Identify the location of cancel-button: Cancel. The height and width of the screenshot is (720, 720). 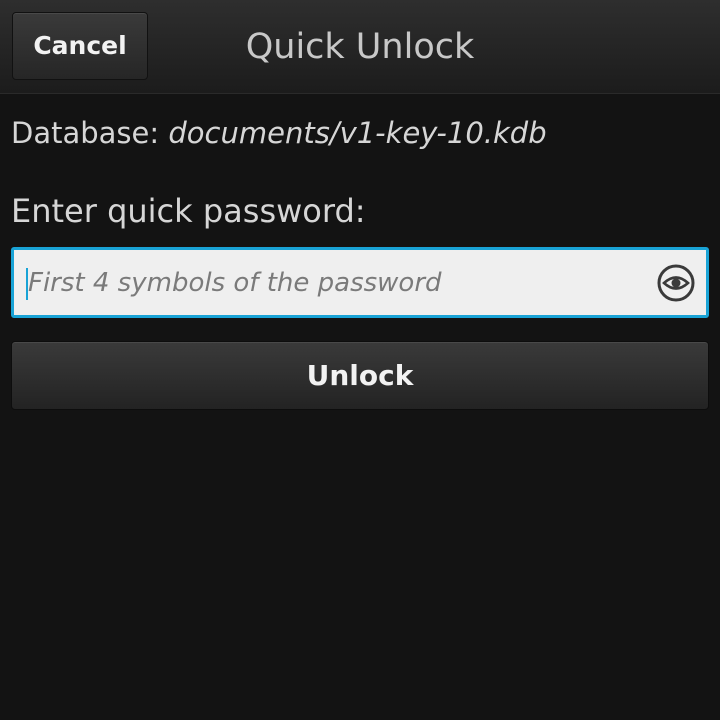
(80, 46).